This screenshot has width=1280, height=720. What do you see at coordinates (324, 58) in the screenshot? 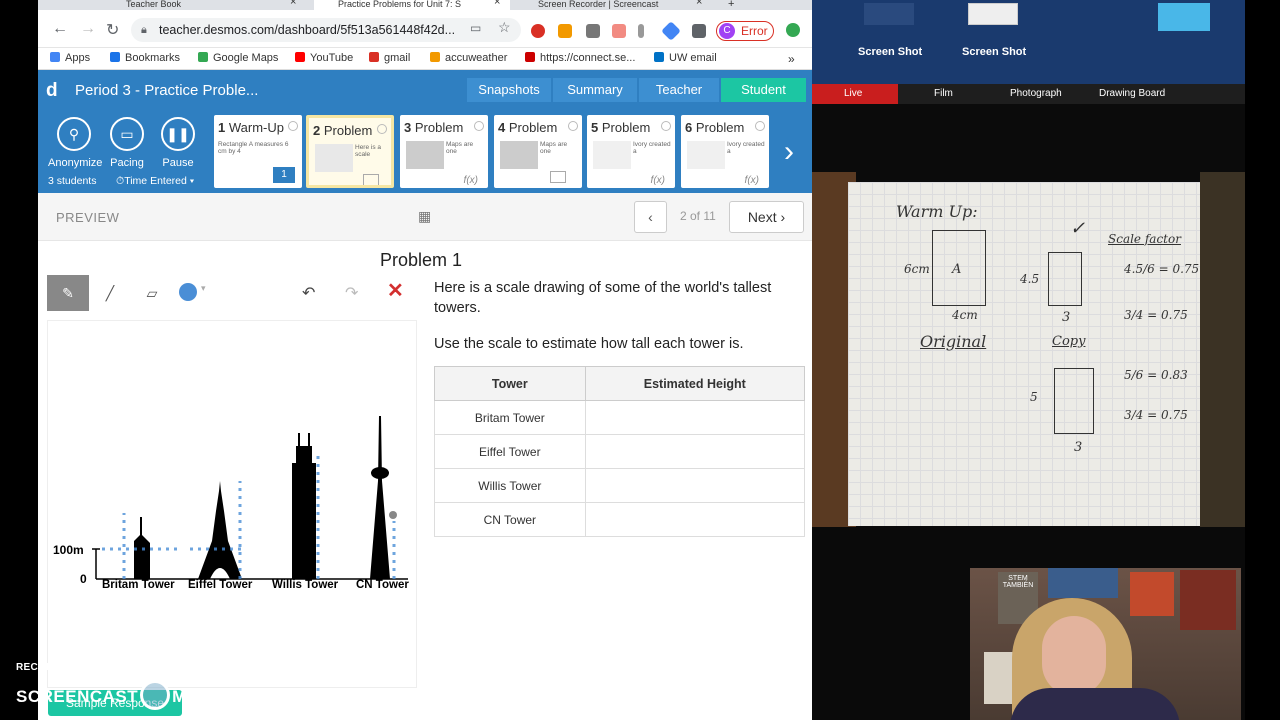
I see `bookmark-youtube: YouTube` at bounding box center [324, 58].